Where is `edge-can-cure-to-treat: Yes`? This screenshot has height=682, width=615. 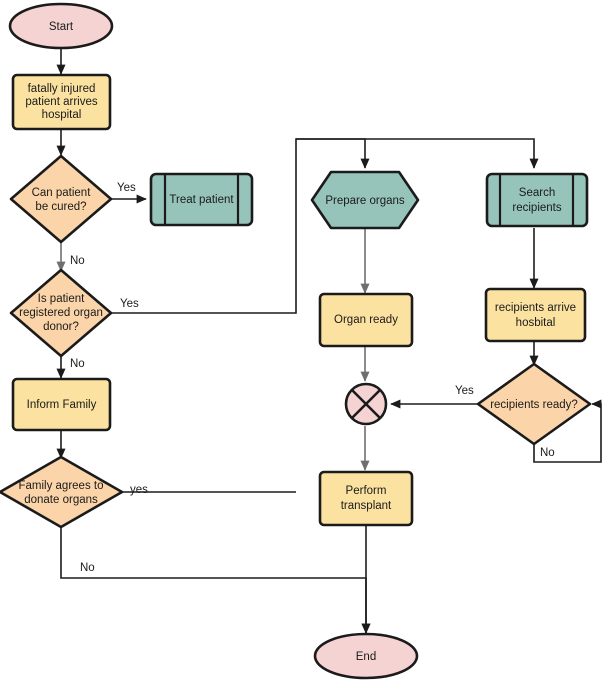 edge-can-cure-to-treat: Yes is located at coordinates (129, 193).